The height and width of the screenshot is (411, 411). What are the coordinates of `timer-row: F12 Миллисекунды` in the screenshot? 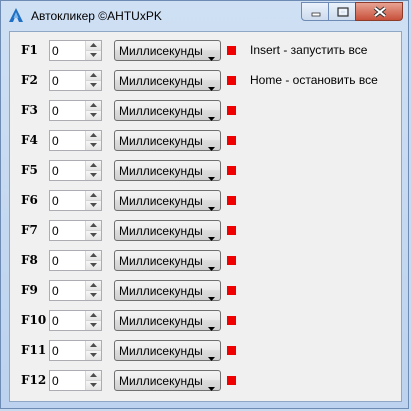 It's located at (205, 381).